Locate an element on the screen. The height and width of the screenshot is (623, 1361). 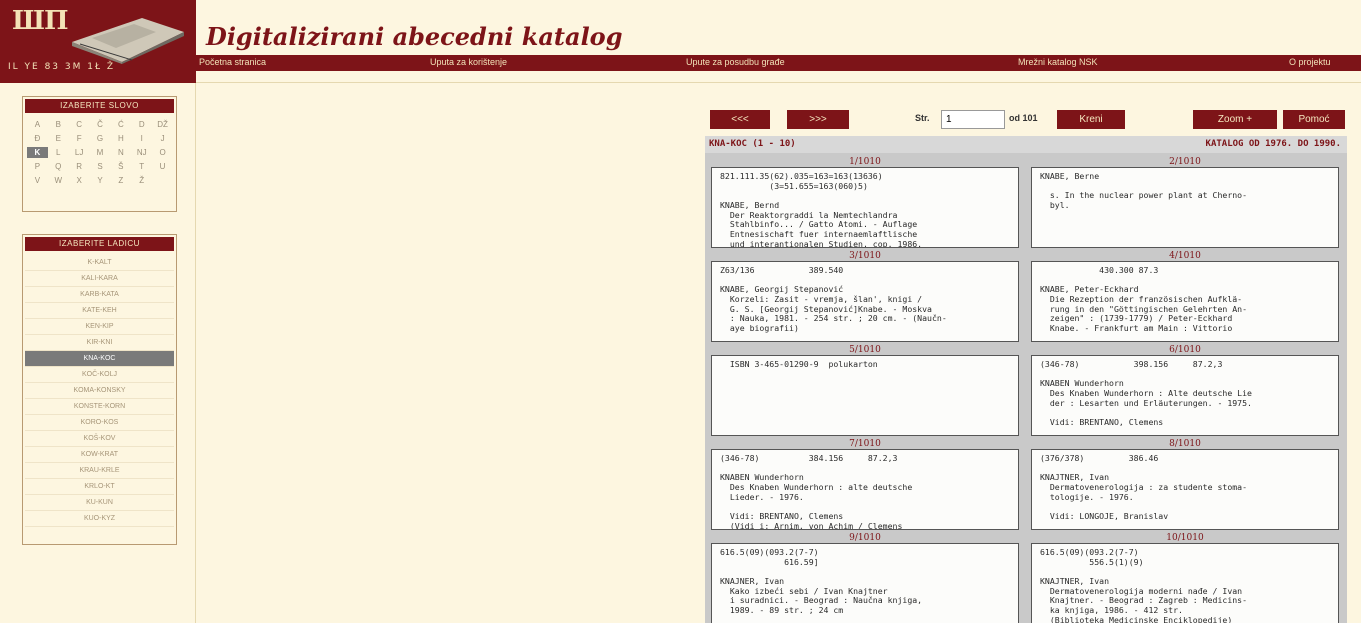
prev-page-button: <<< is located at coordinates (740, 119).